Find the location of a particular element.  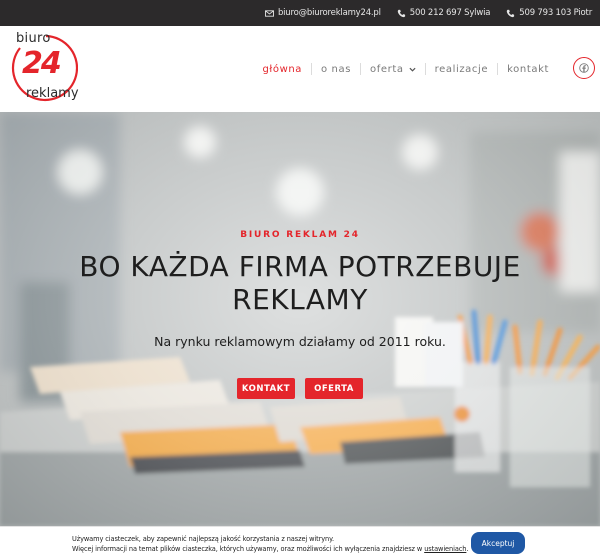

hero-title: BO KAŻDA FIRMA POTRZEBUJE REKLAMY is located at coordinates (300, 283).